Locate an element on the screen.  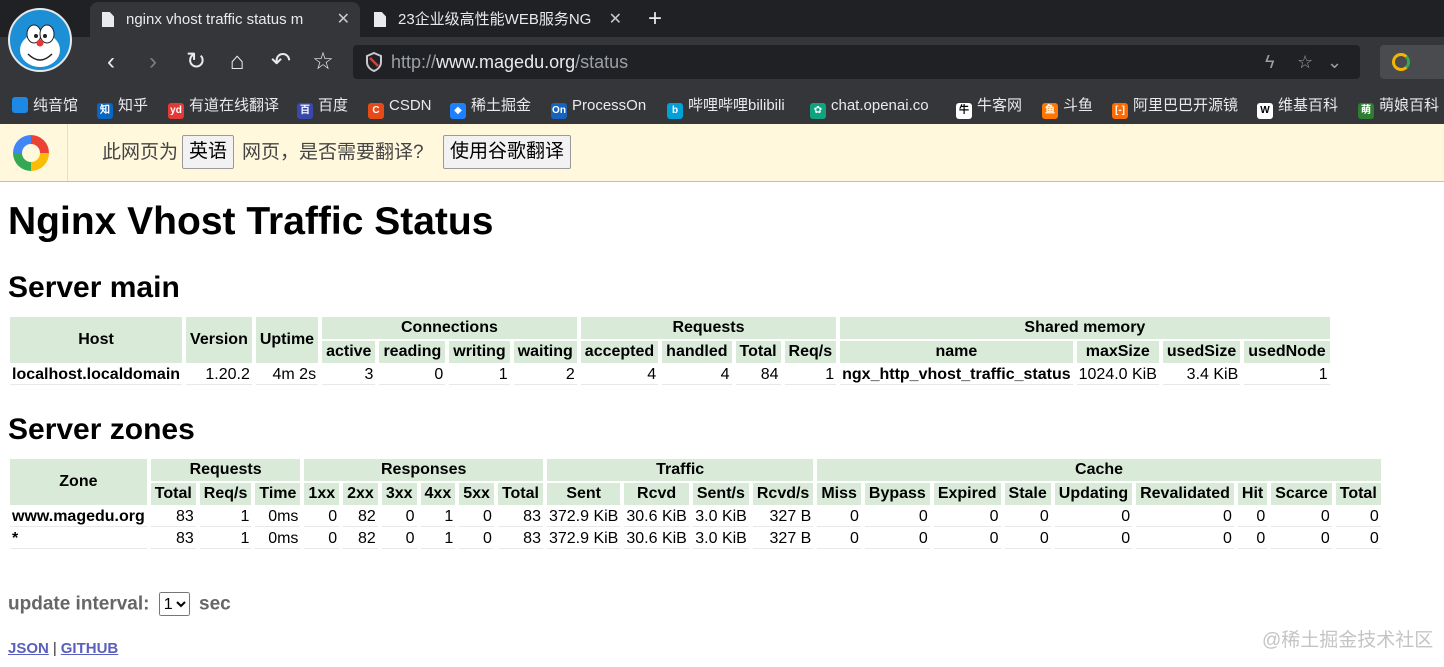
server-main-heading: Server main is located at coordinates (94, 287).